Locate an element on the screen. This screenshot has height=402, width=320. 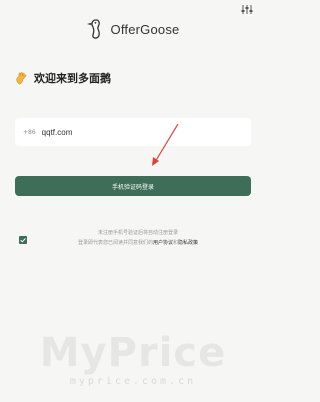
watermark-title: MyPrice is located at coordinates (133, 353).